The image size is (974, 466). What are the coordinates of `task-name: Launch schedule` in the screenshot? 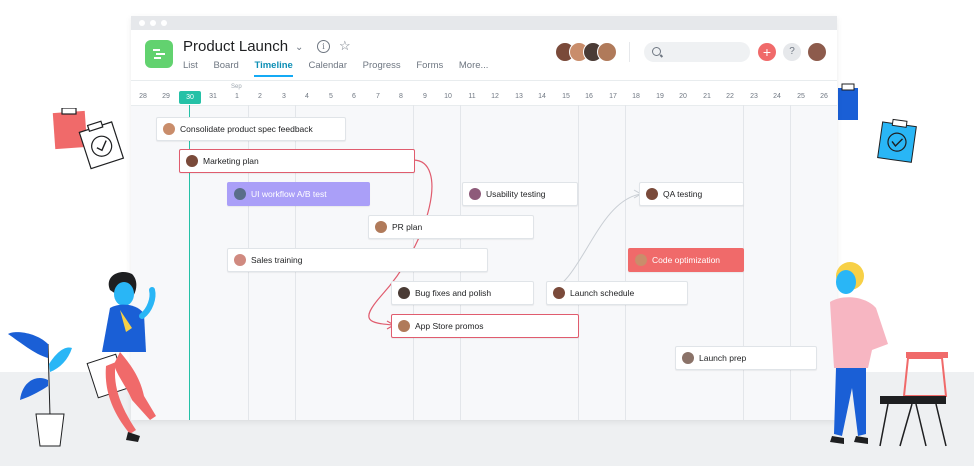 It's located at (602, 293).